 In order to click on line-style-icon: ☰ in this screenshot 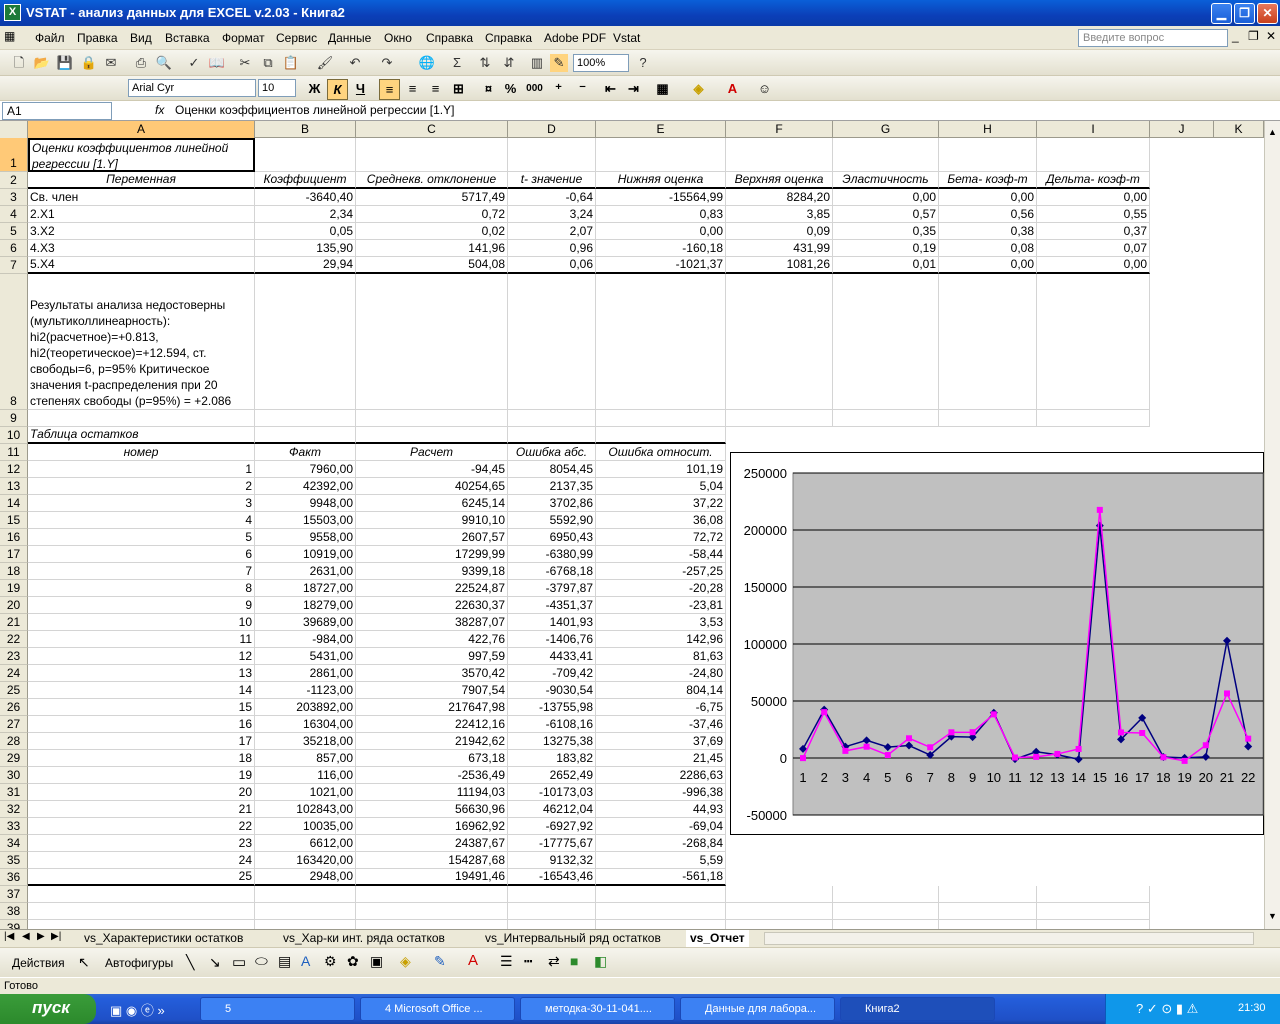, I will do `click(506, 961)`.